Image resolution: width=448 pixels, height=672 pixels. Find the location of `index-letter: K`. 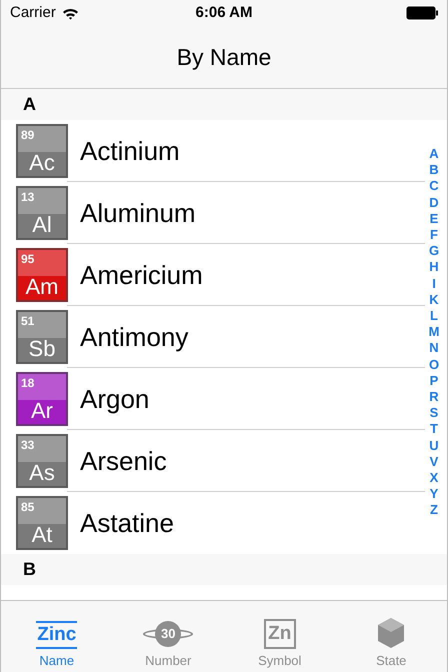

index-letter: K is located at coordinates (434, 300).